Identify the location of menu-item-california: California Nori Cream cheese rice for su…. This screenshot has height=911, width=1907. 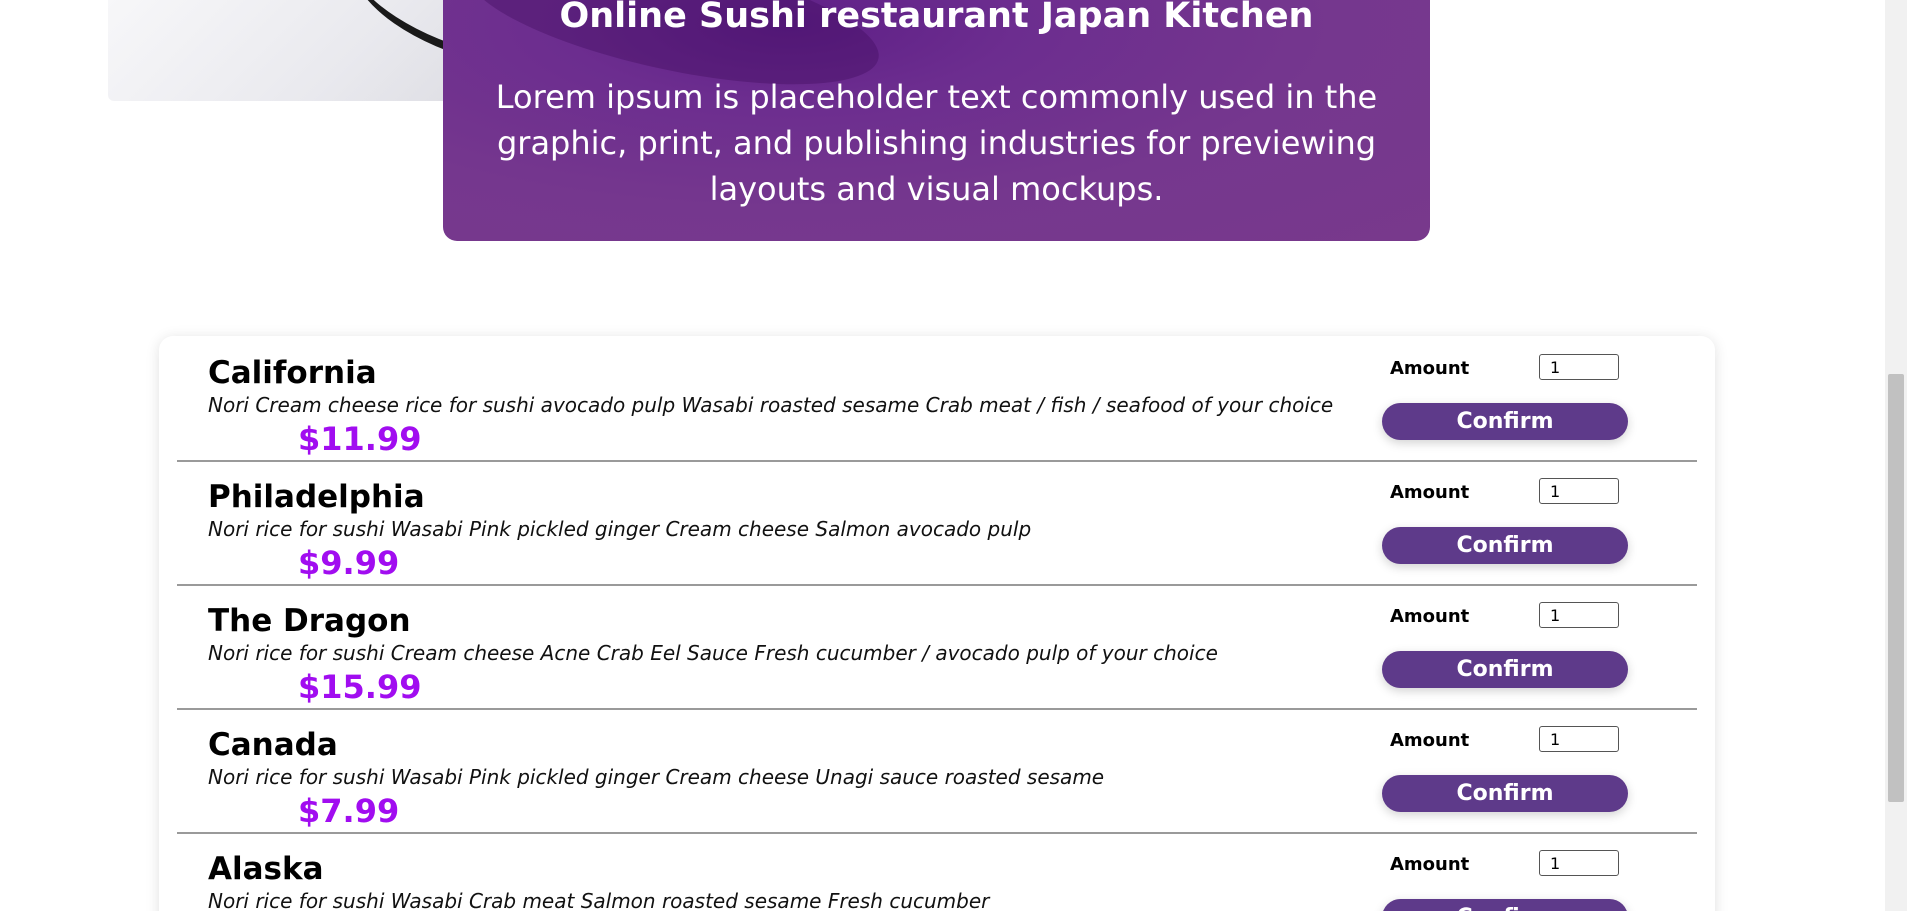
(937, 399).